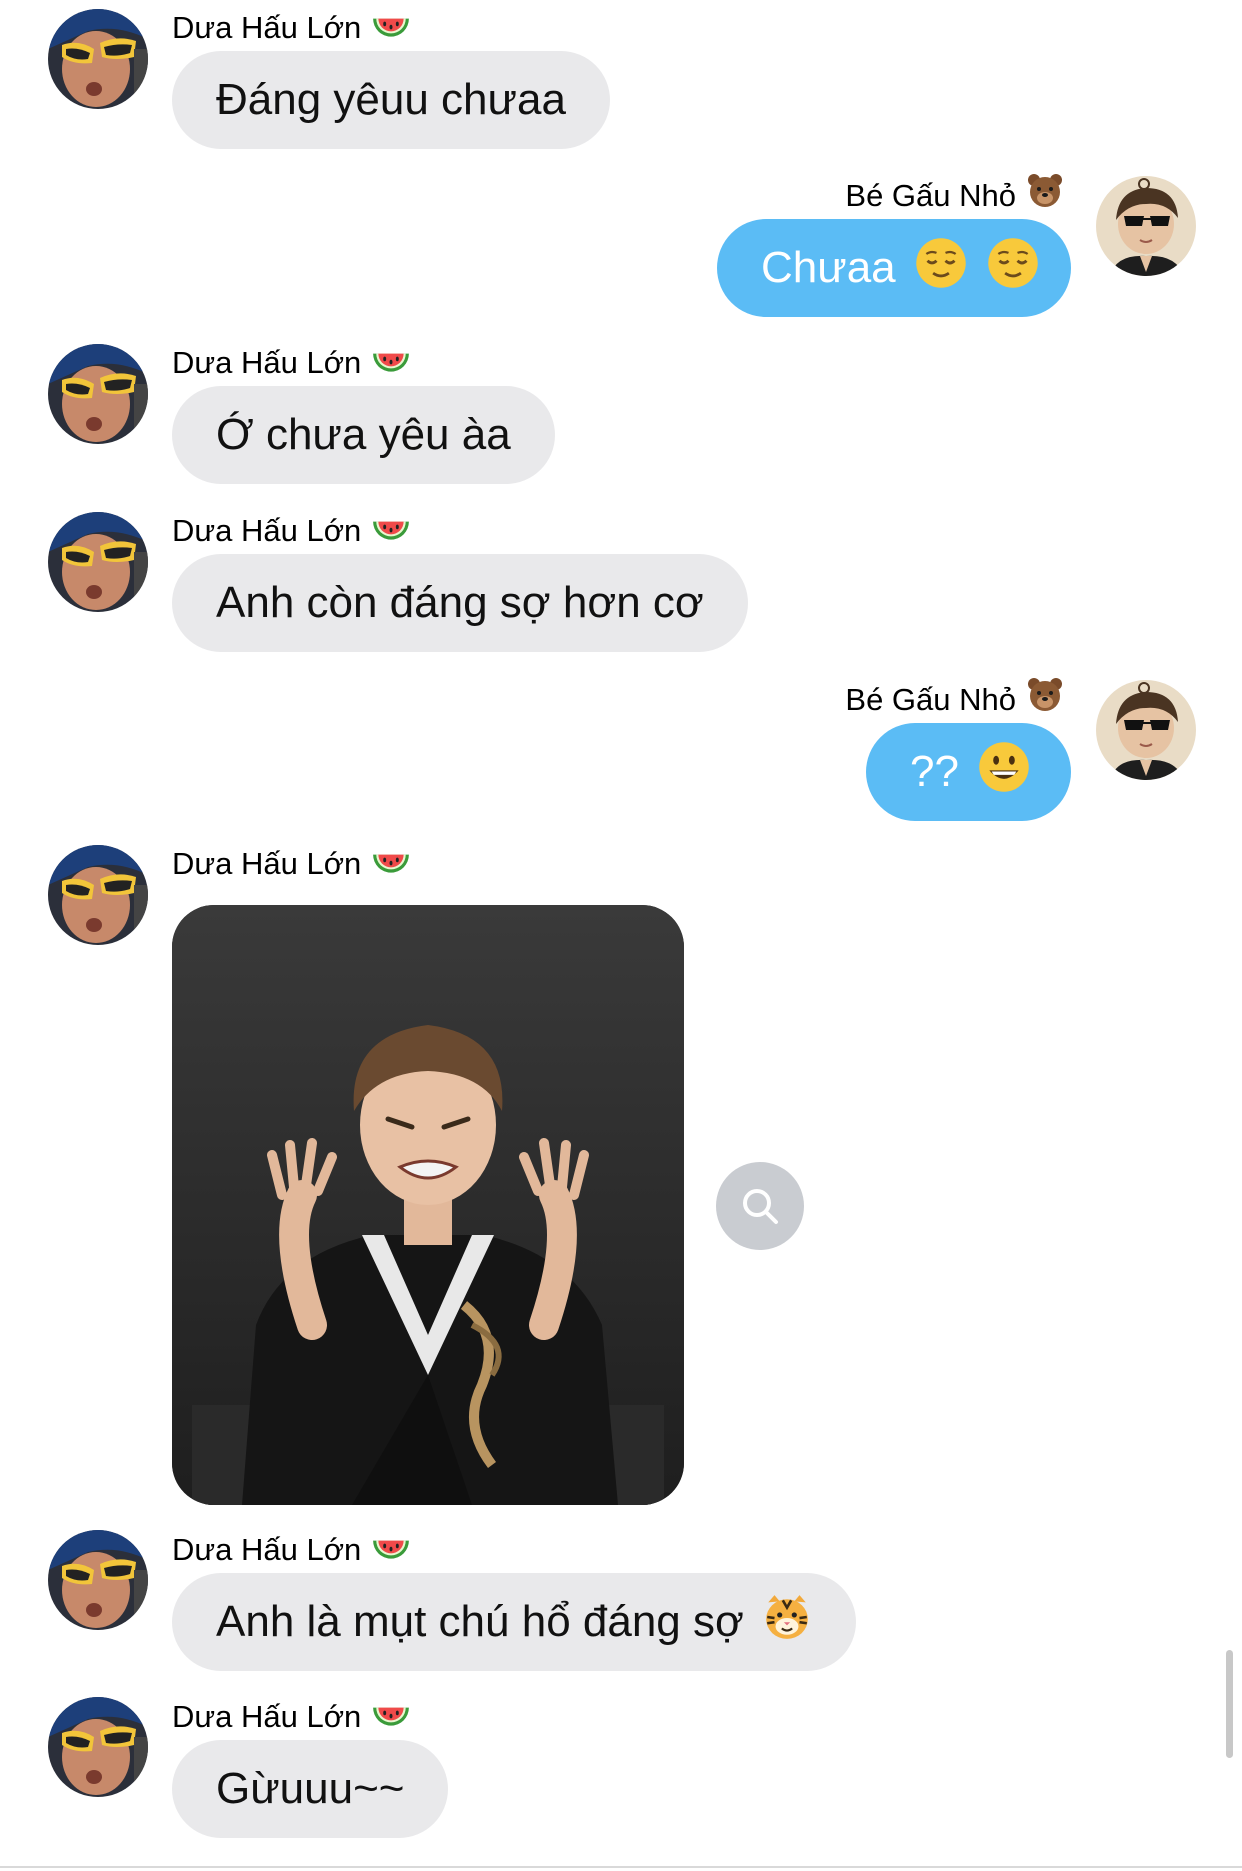  I want to click on message-bubble-outgoing: Chưaa, so click(894, 268).